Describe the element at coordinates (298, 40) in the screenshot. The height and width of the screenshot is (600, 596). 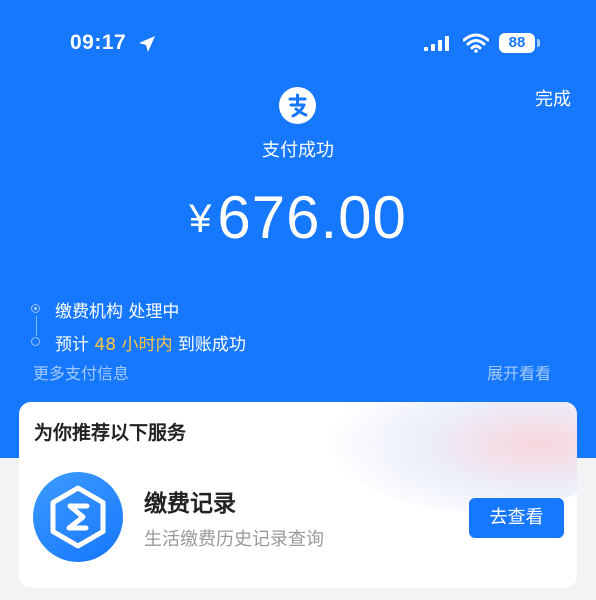
I see `status-bar: 09:17 88` at that location.